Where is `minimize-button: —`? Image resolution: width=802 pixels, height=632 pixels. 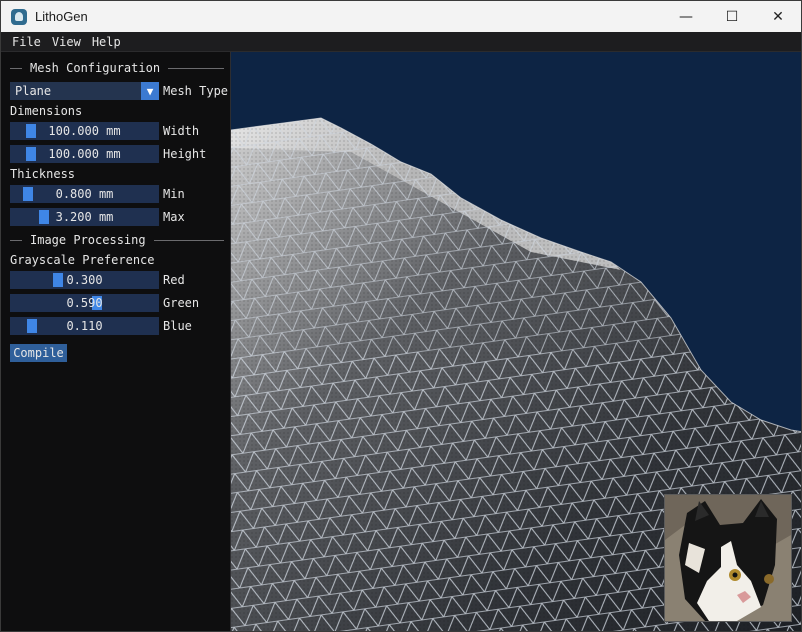
minimize-button: — is located at coordinates (686, 16).